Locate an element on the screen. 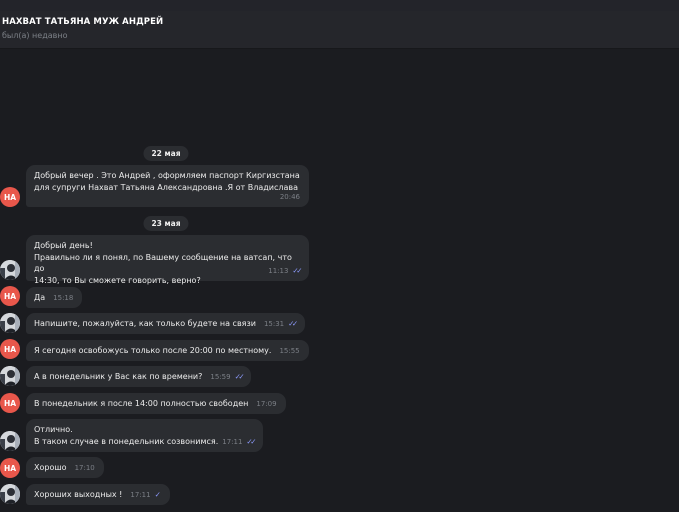 This screenshot has height=512, width=679. message-bubble: Хорошо 17:10 is located at coordinates (65, 467).